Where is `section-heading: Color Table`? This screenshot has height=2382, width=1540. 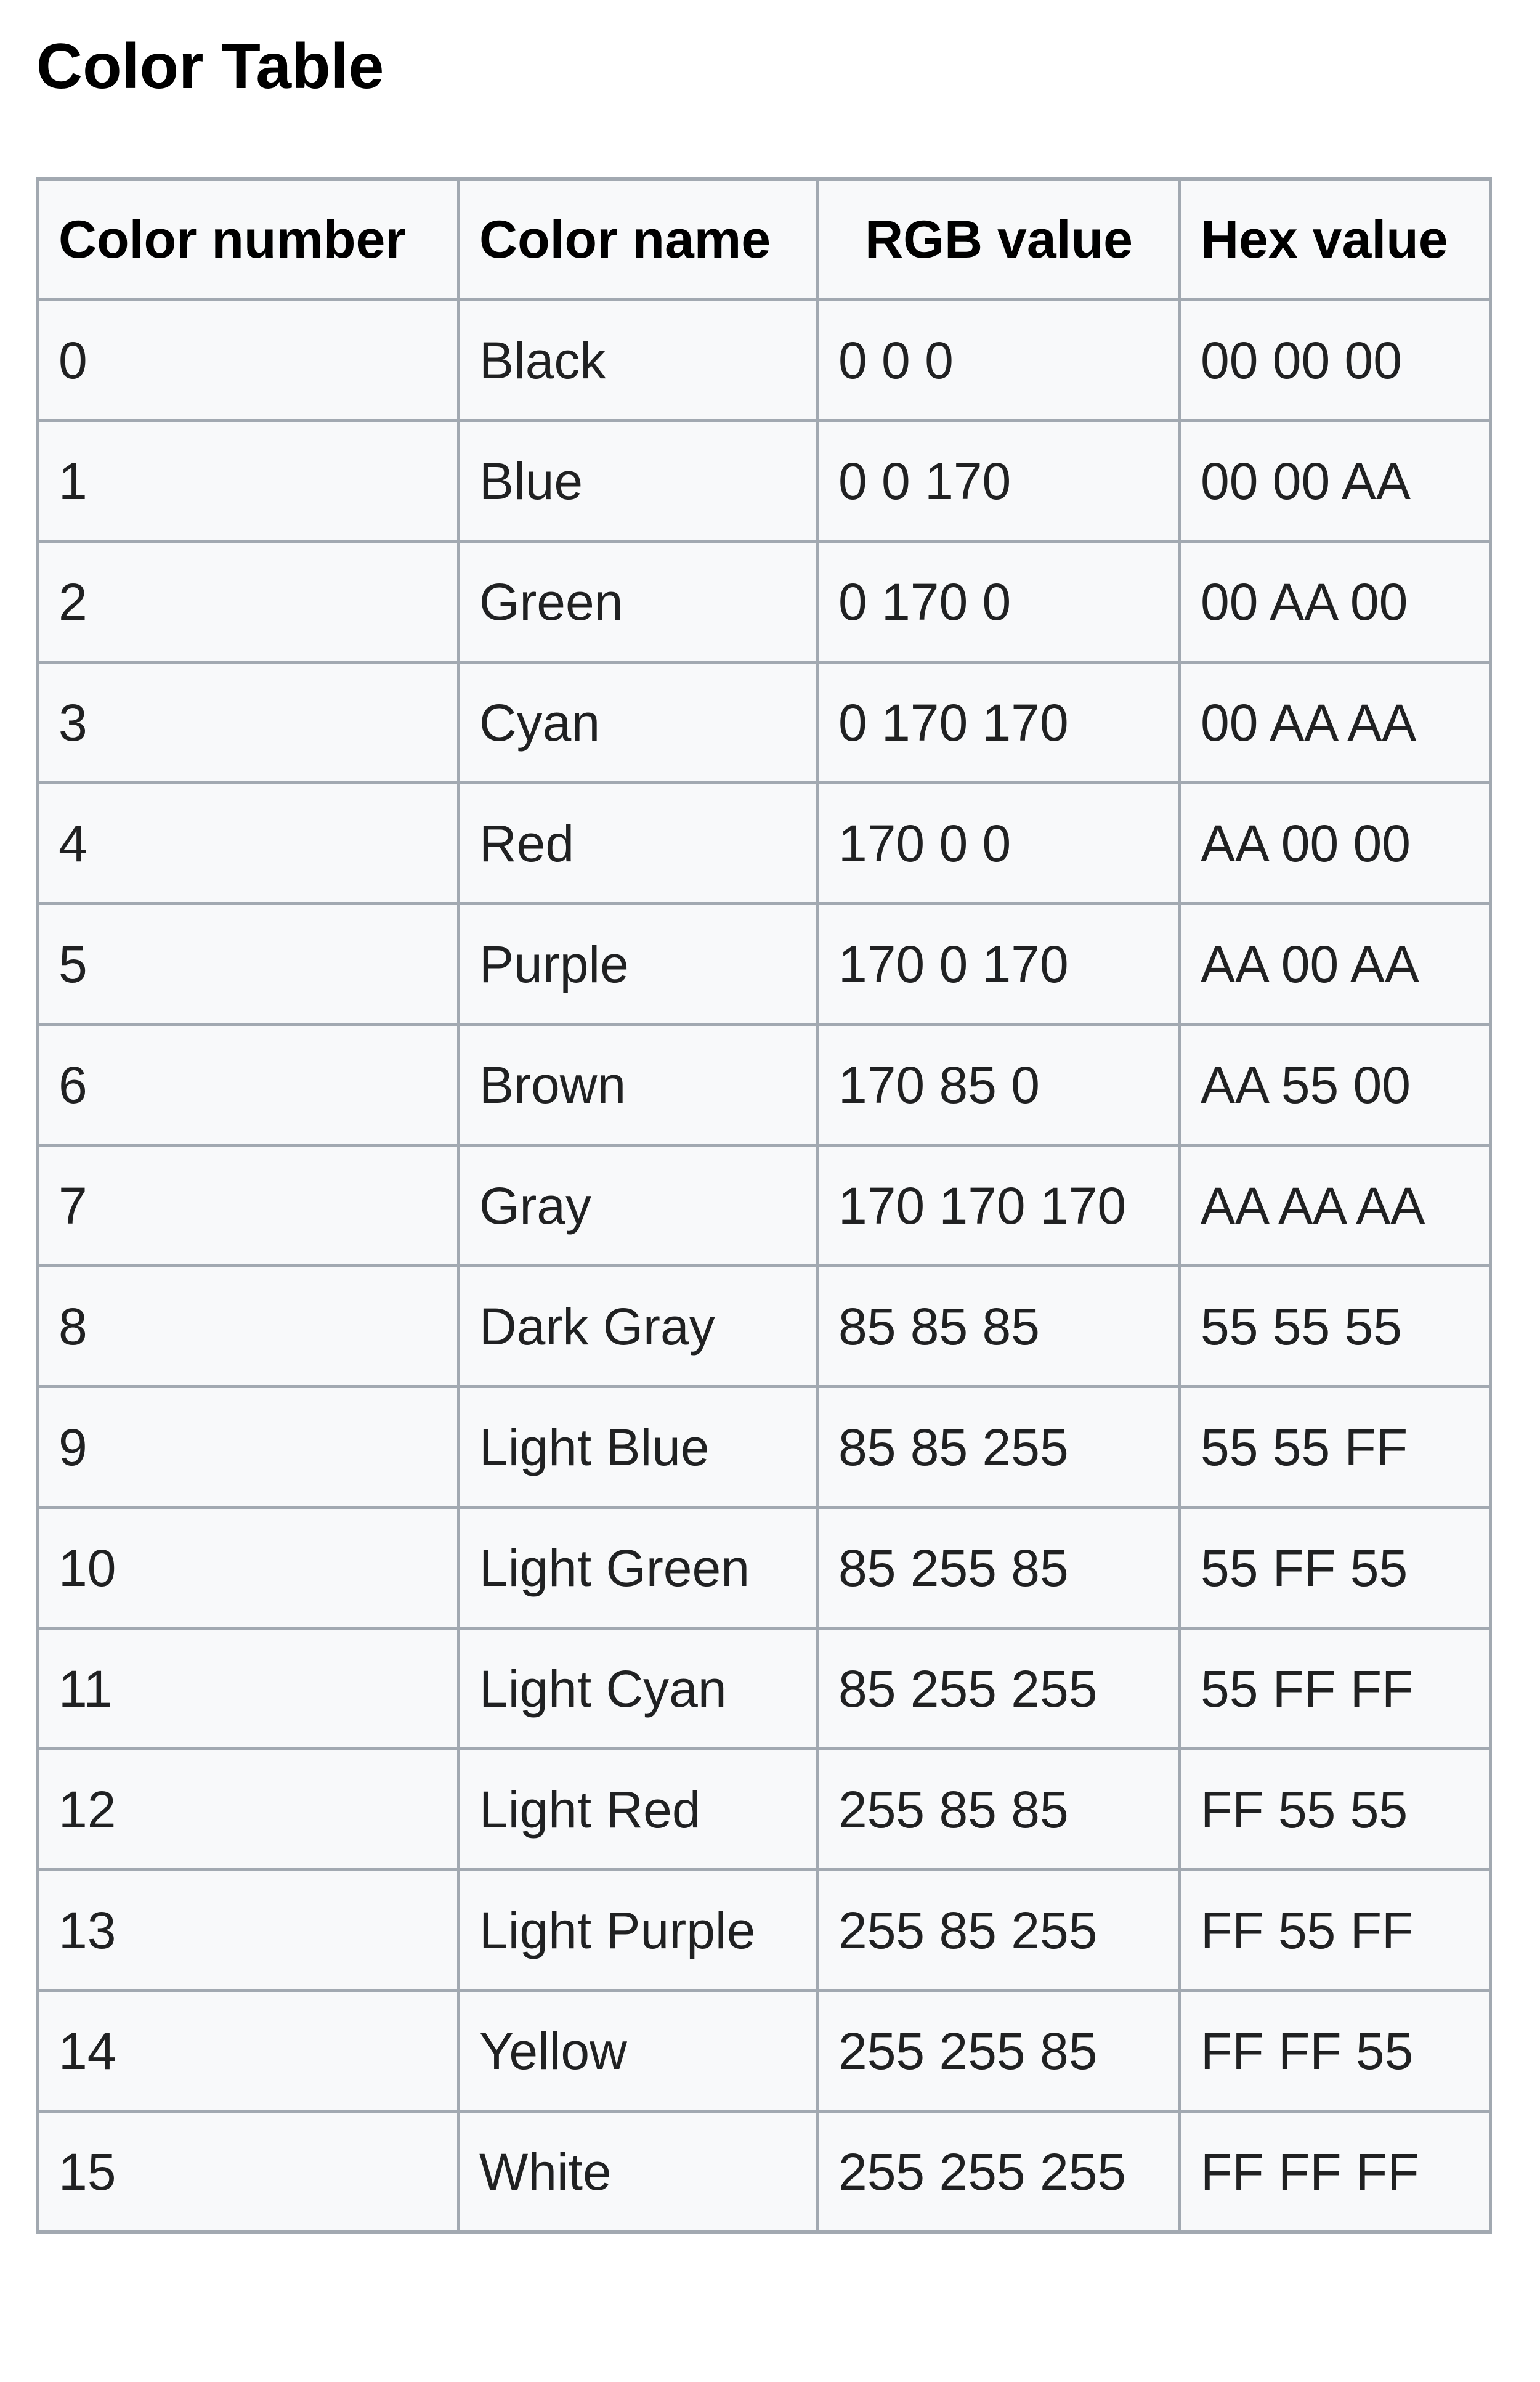 section-heading: Color Table is located at coordinates (210, 66).